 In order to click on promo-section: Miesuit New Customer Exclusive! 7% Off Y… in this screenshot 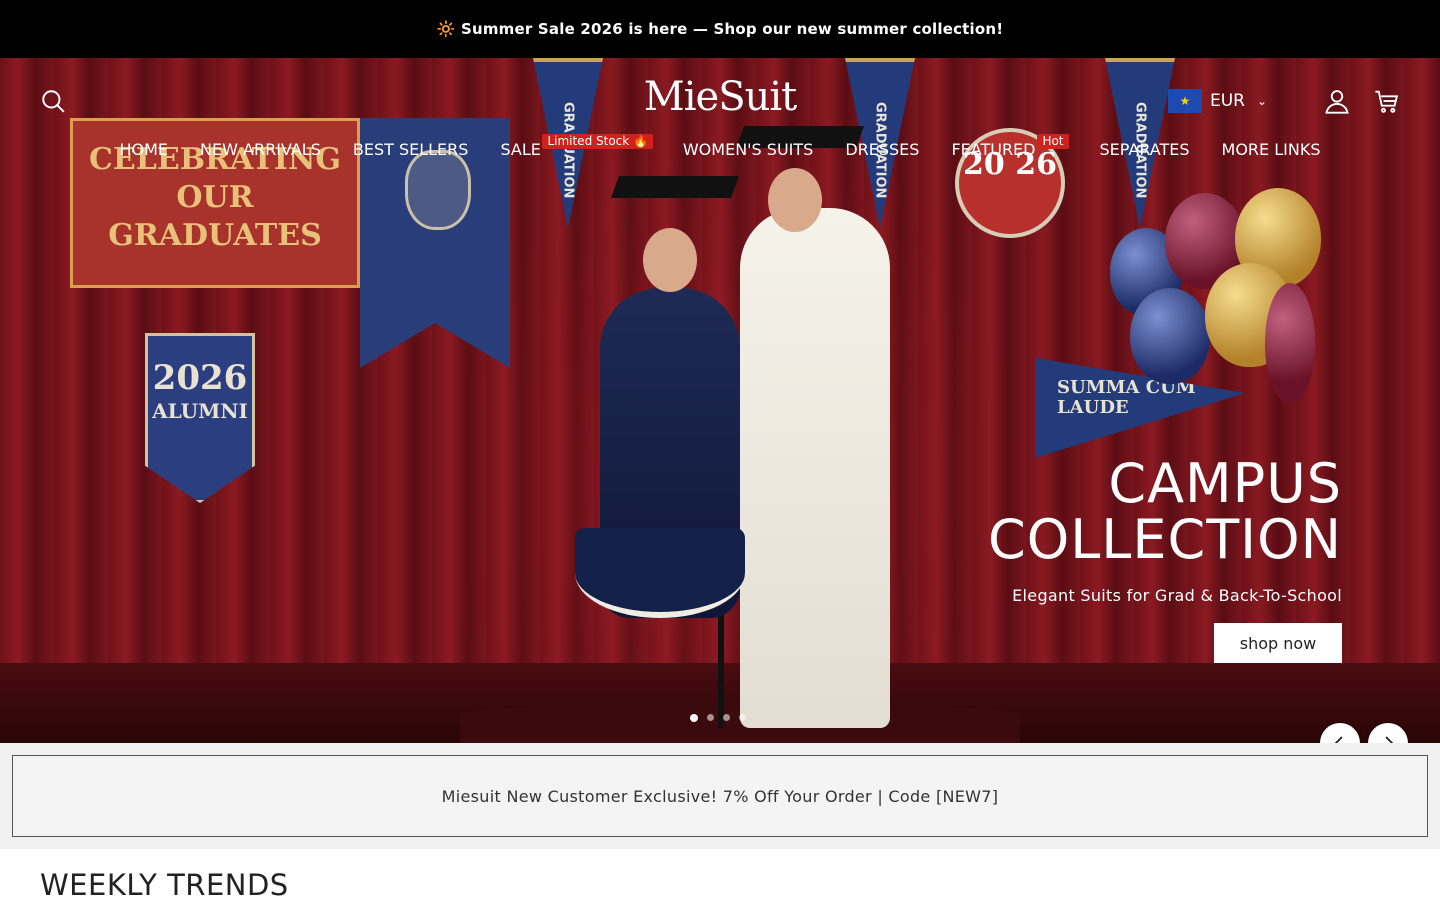, I will do `click(720, 796)`.